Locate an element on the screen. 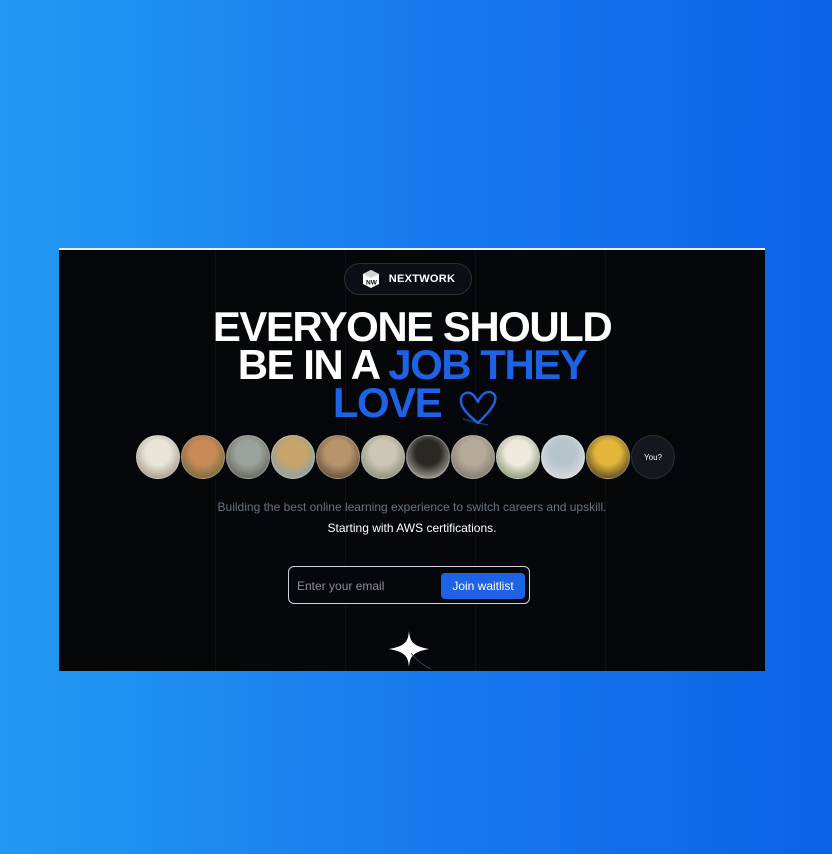 This screenshot has height=854, width=832. brand-logo-pill: NW NEXTWORK is located at coordinates (408, 279).